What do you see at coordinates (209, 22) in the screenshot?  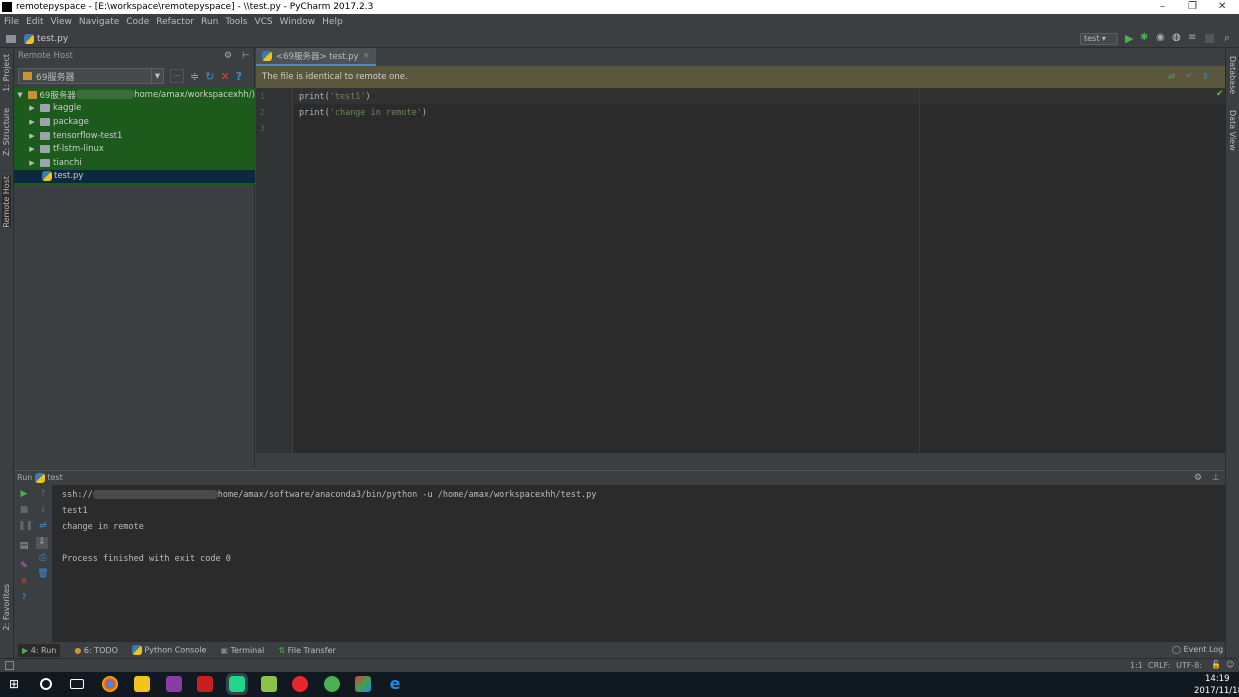 I see `menu-run: Run` at bounding box center [209, 22].